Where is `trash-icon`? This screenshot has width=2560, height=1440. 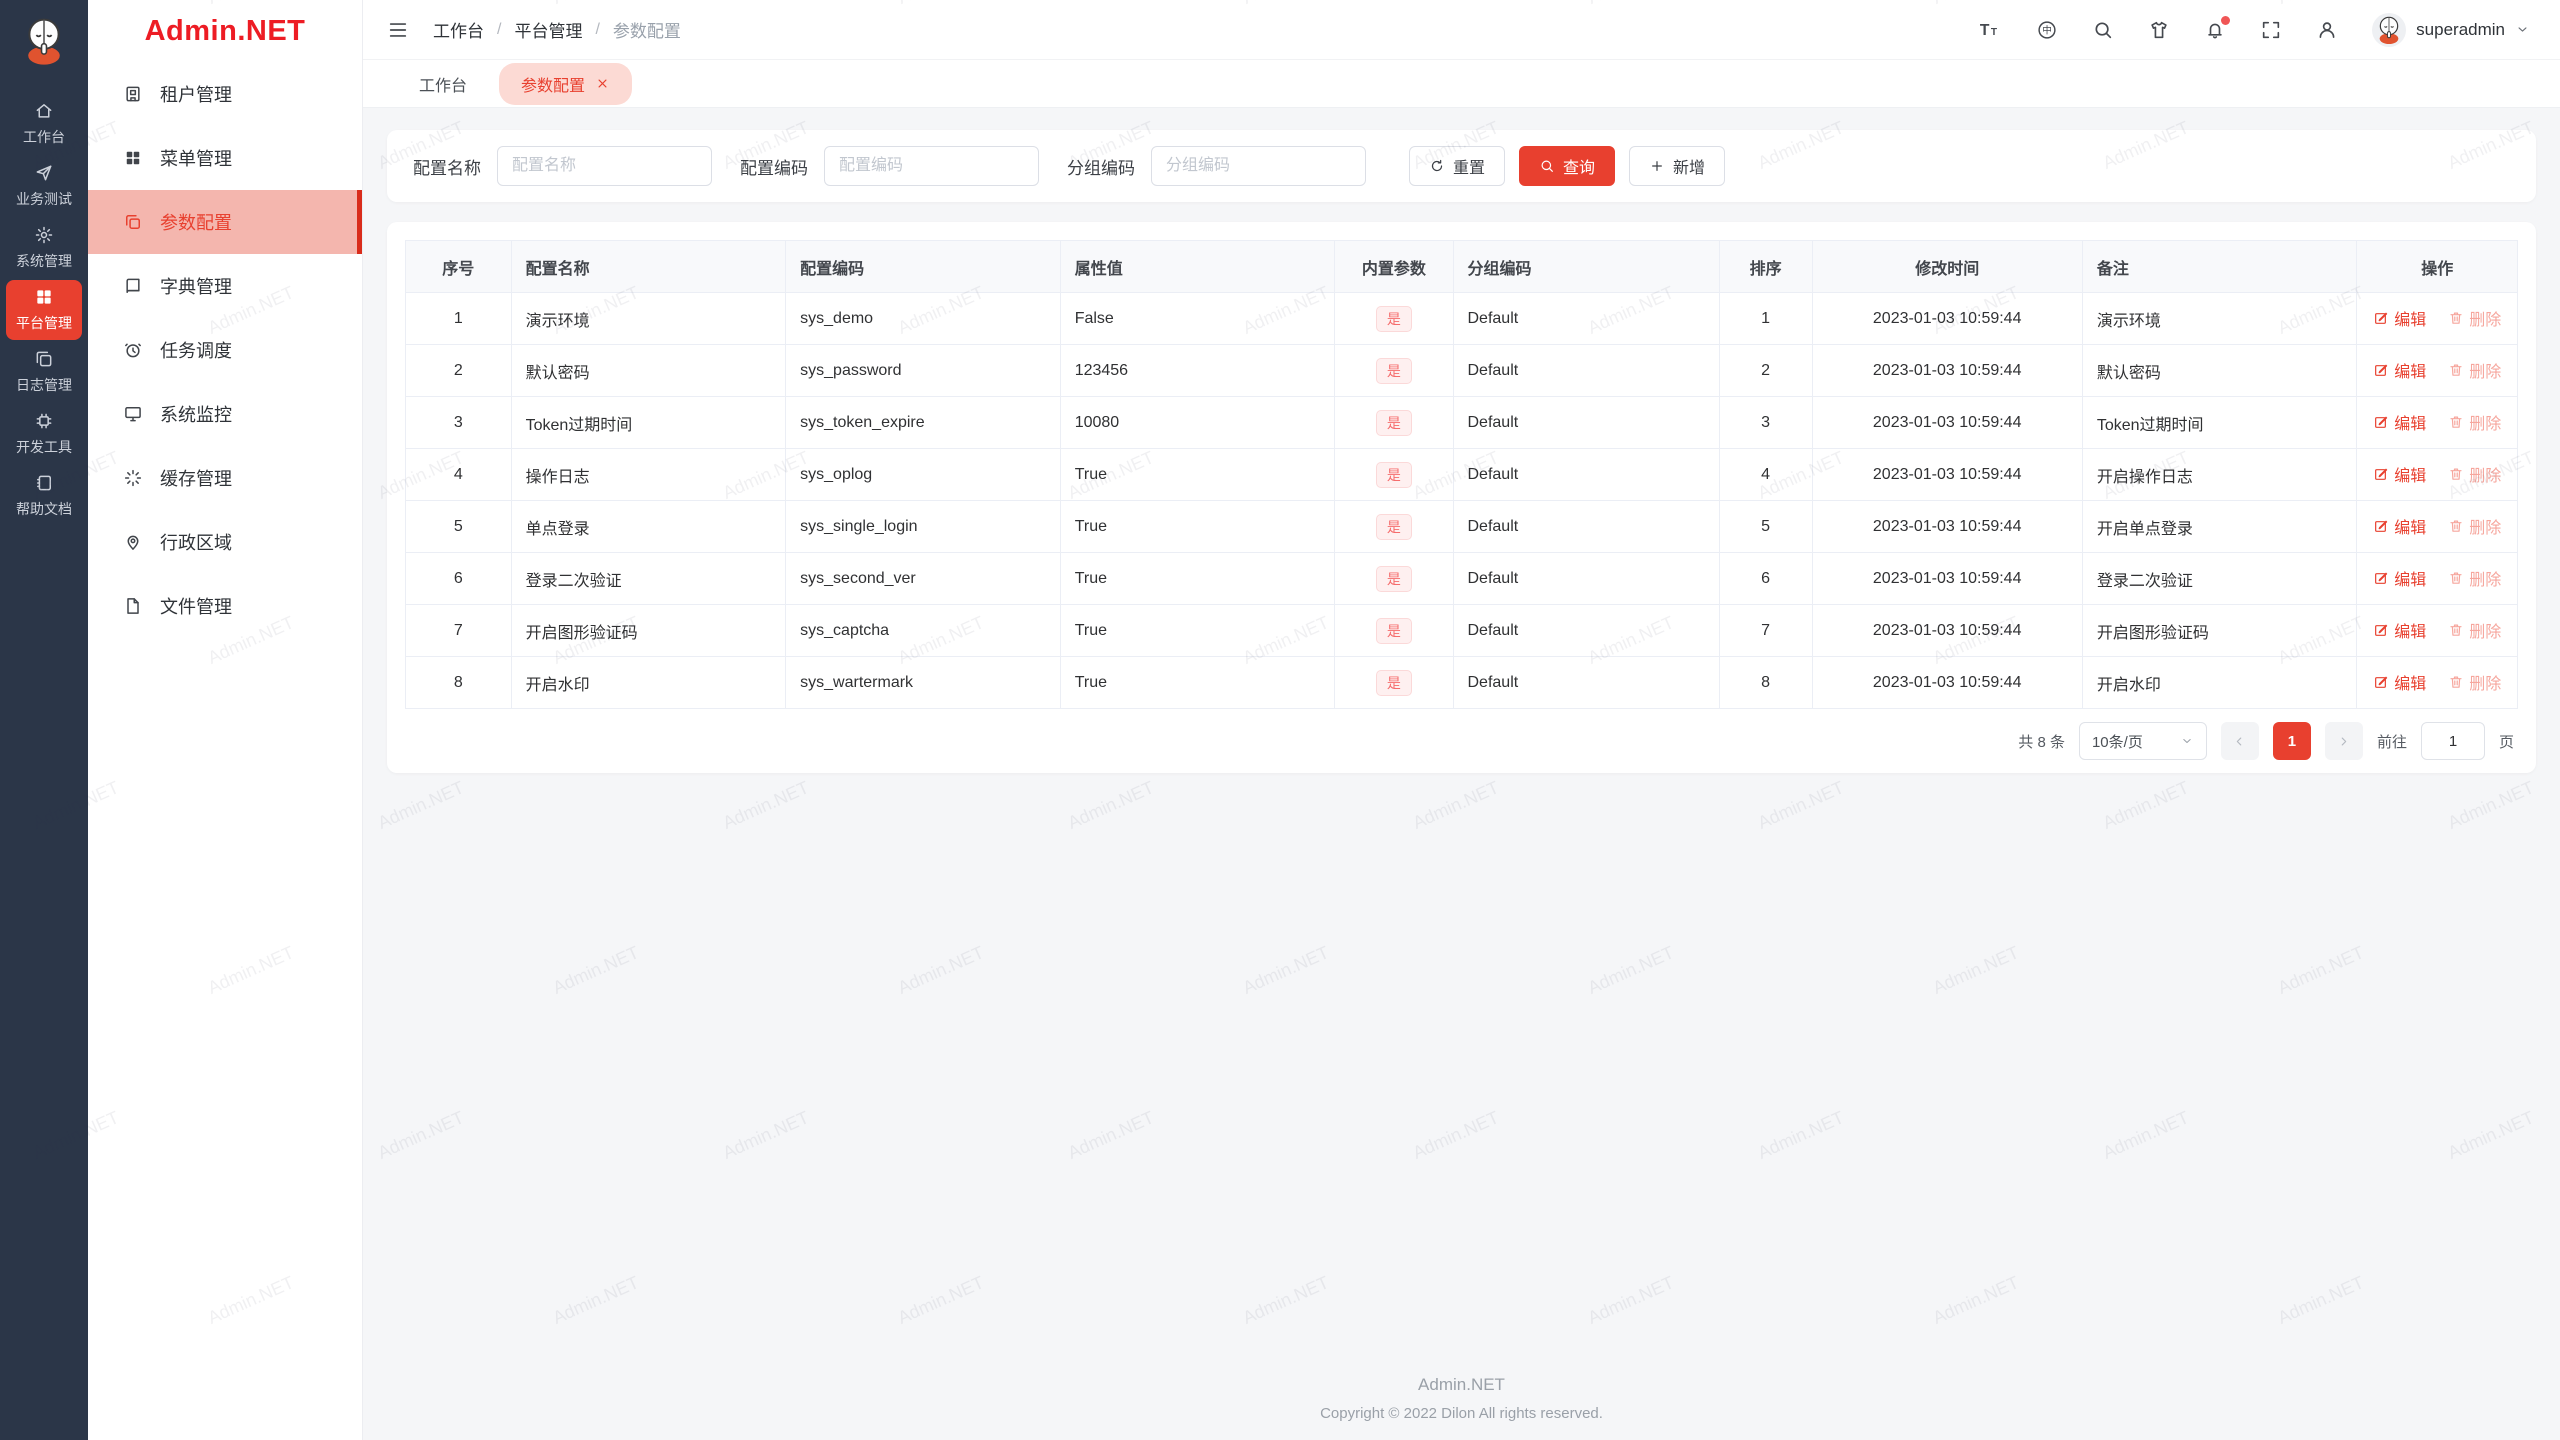
trash-icon is located at coordinates (2456, 370).